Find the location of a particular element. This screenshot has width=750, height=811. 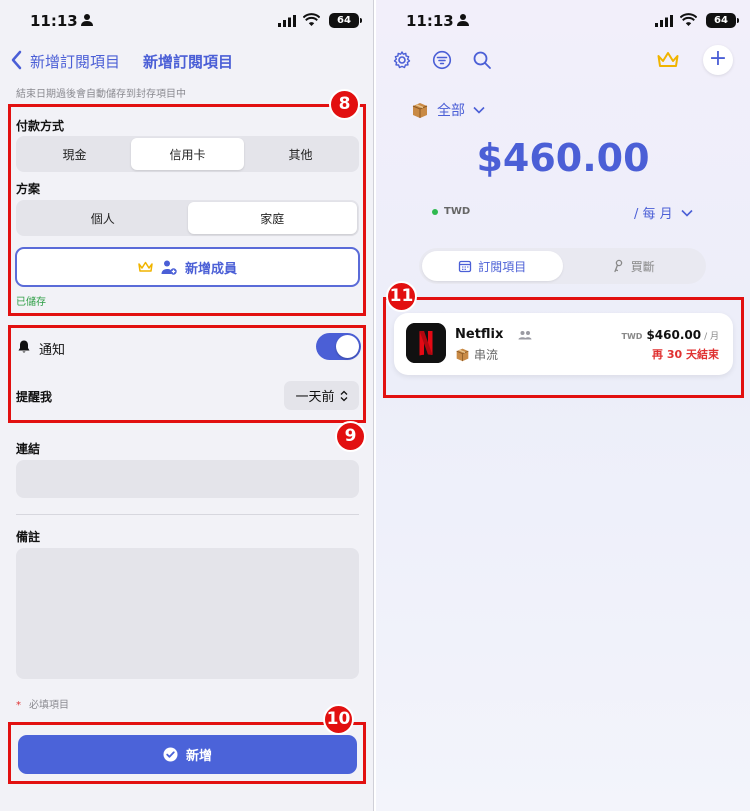

category-filter: 全部 is located at coordinates (448, 110).